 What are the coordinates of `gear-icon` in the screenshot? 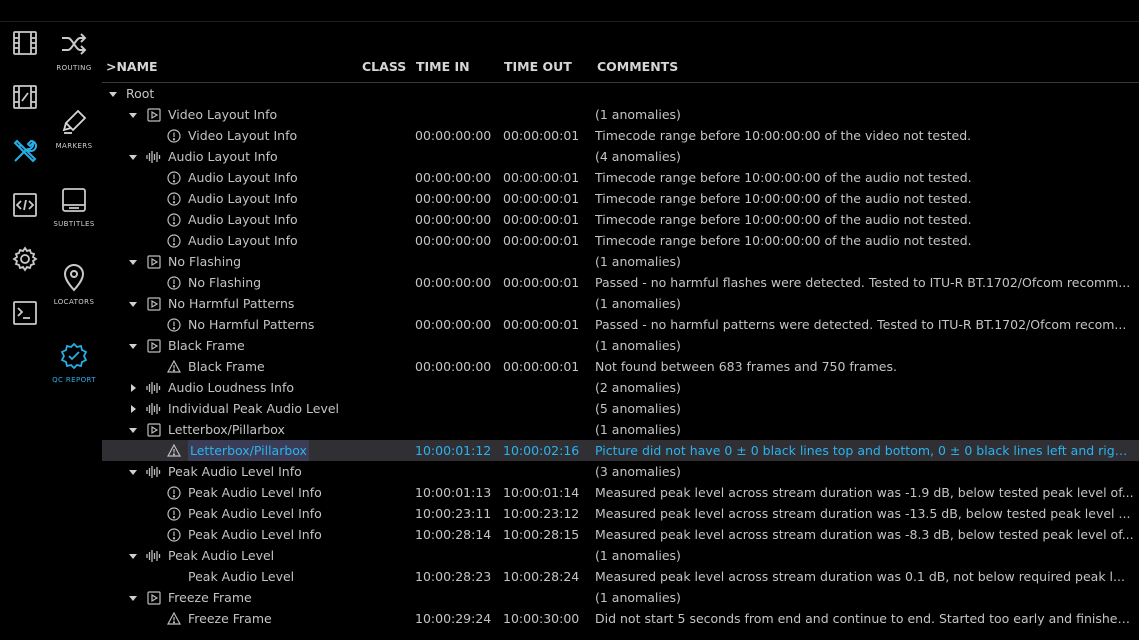 It's located at (25, 259).